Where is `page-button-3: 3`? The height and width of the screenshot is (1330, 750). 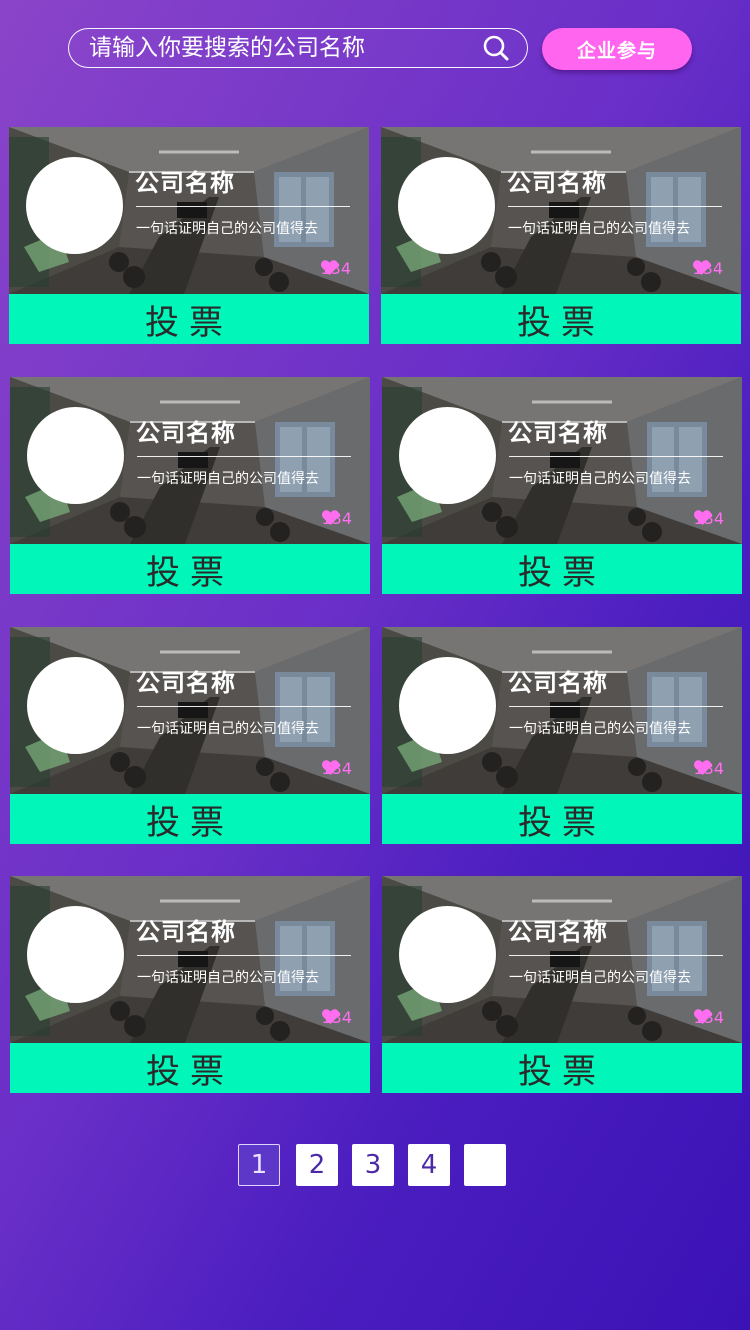
page-button-3: 3 is located at coordinates (373, 1165).